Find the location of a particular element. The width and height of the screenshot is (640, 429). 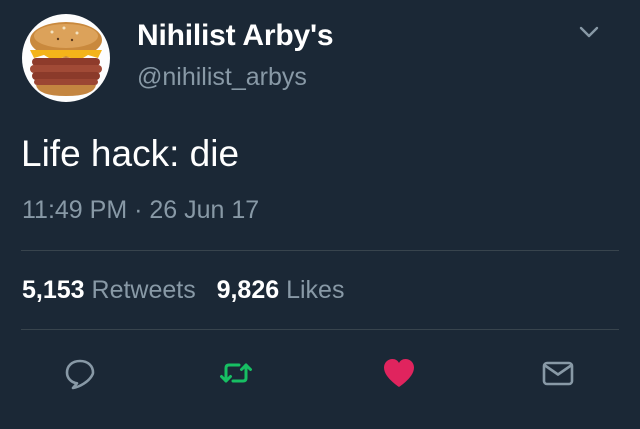

chevron-down-icon is located at coordinates (589, 32).